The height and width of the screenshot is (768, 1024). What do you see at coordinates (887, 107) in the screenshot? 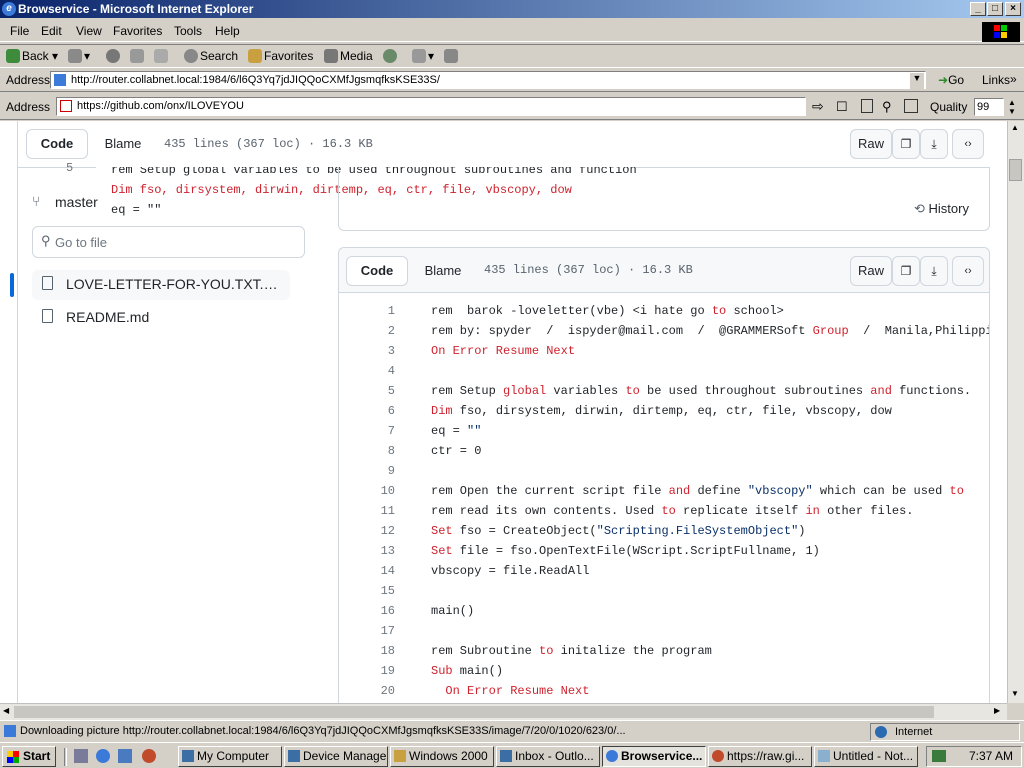
I see `find-icon: ⚲` at bounding box center [887, 107].